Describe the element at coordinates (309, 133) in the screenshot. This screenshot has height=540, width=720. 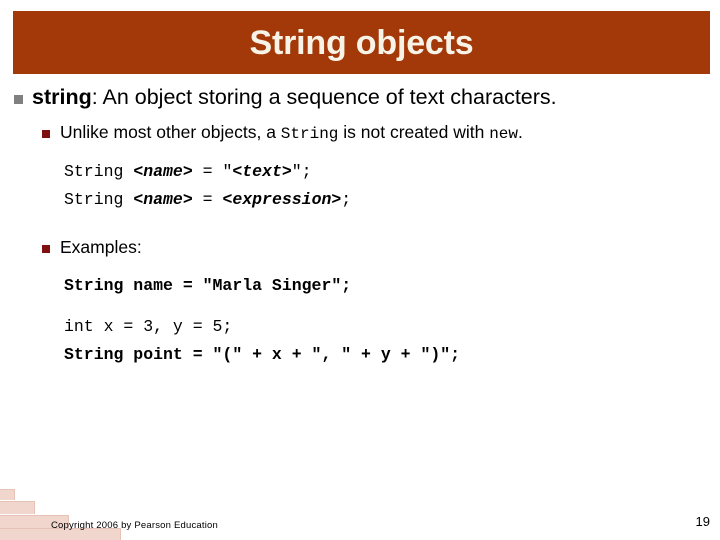
I see `creation-note-type: String` at that location.